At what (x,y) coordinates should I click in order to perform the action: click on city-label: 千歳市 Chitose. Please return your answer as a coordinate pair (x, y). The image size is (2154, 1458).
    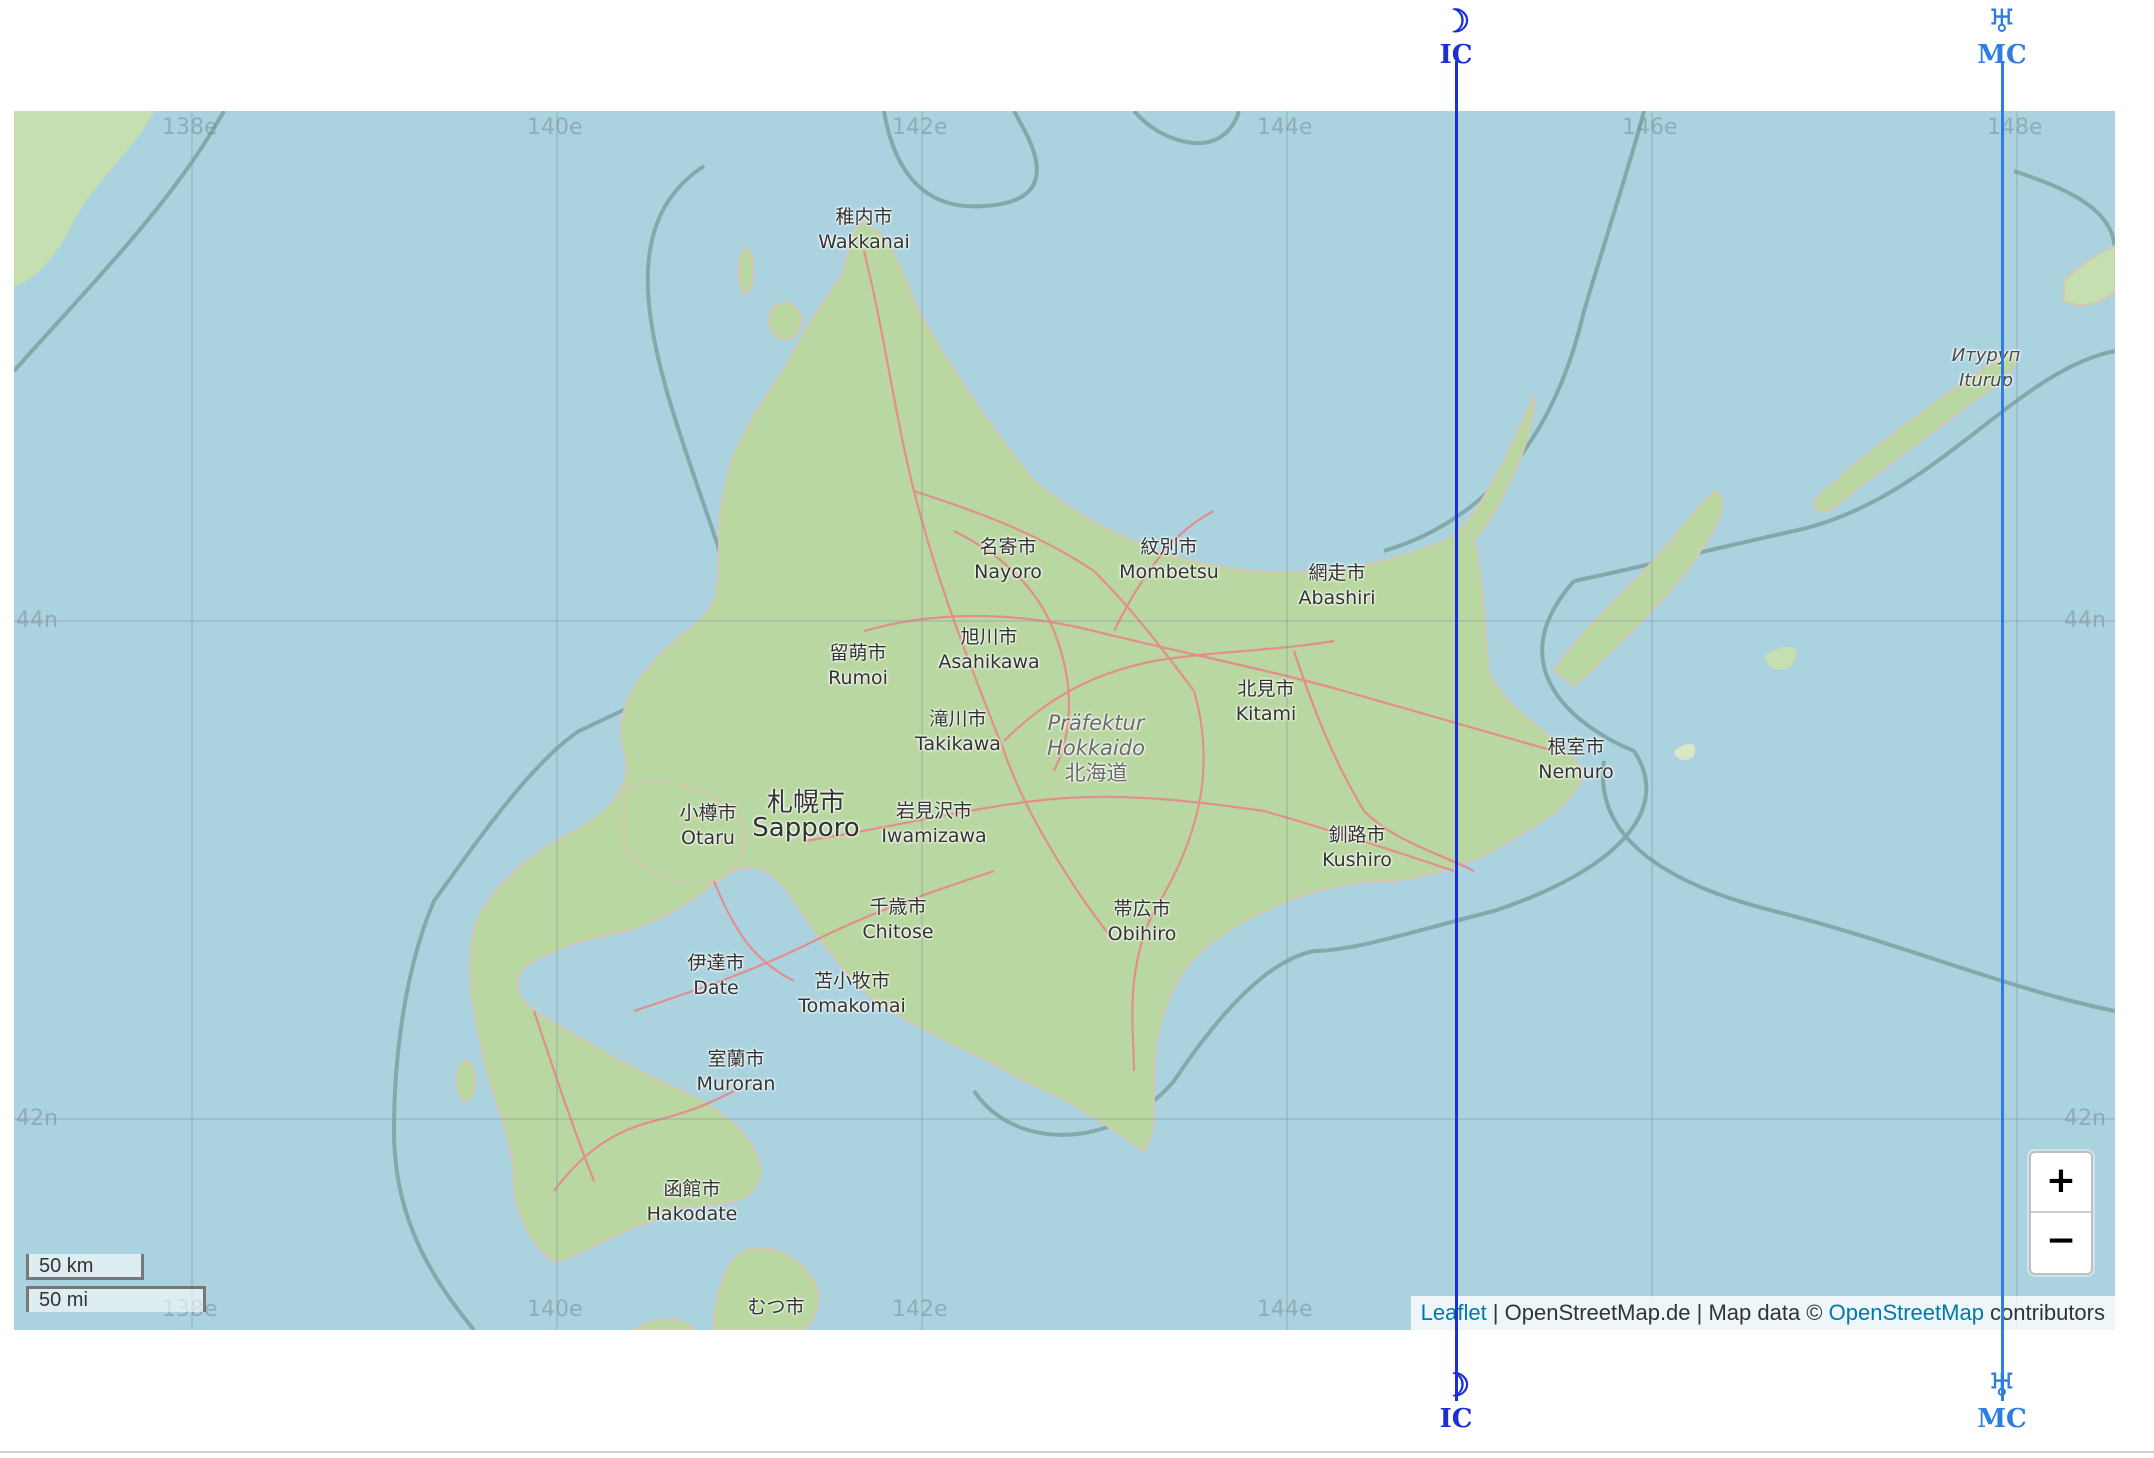
    Looking at the image, I should click on (897, 920).